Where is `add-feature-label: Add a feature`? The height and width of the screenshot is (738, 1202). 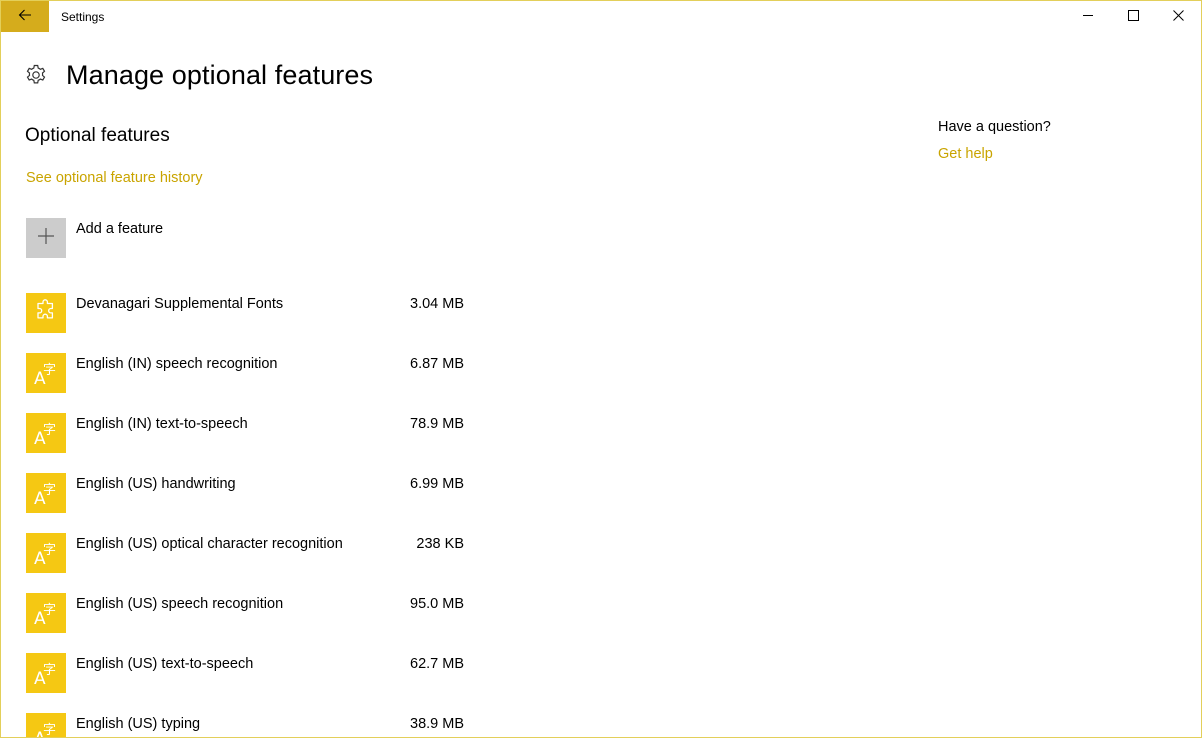 add-feature-label: Add a feature is located at coordinates (120, 229).